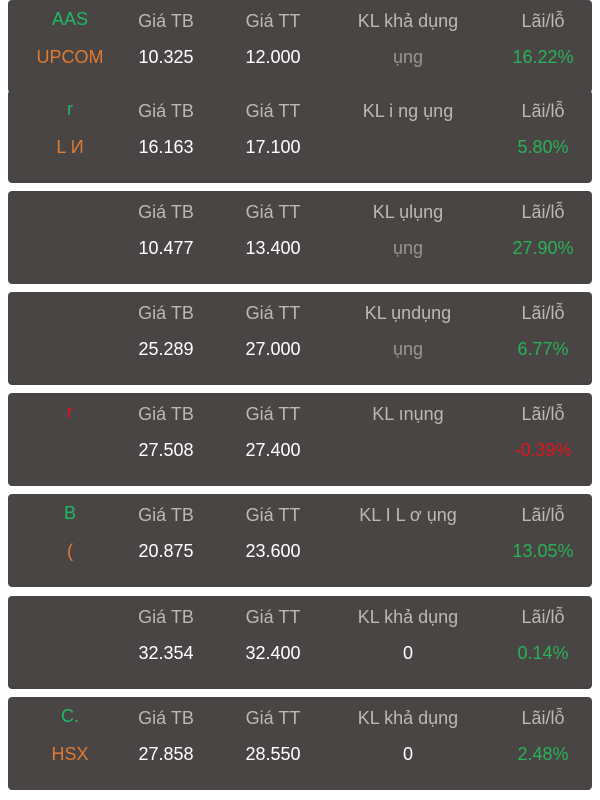  I want to click on stock-symbol: AAS, so click(70, 19).